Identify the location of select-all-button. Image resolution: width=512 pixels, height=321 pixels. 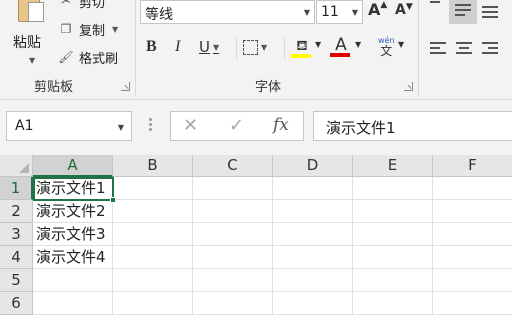
(16, 166).